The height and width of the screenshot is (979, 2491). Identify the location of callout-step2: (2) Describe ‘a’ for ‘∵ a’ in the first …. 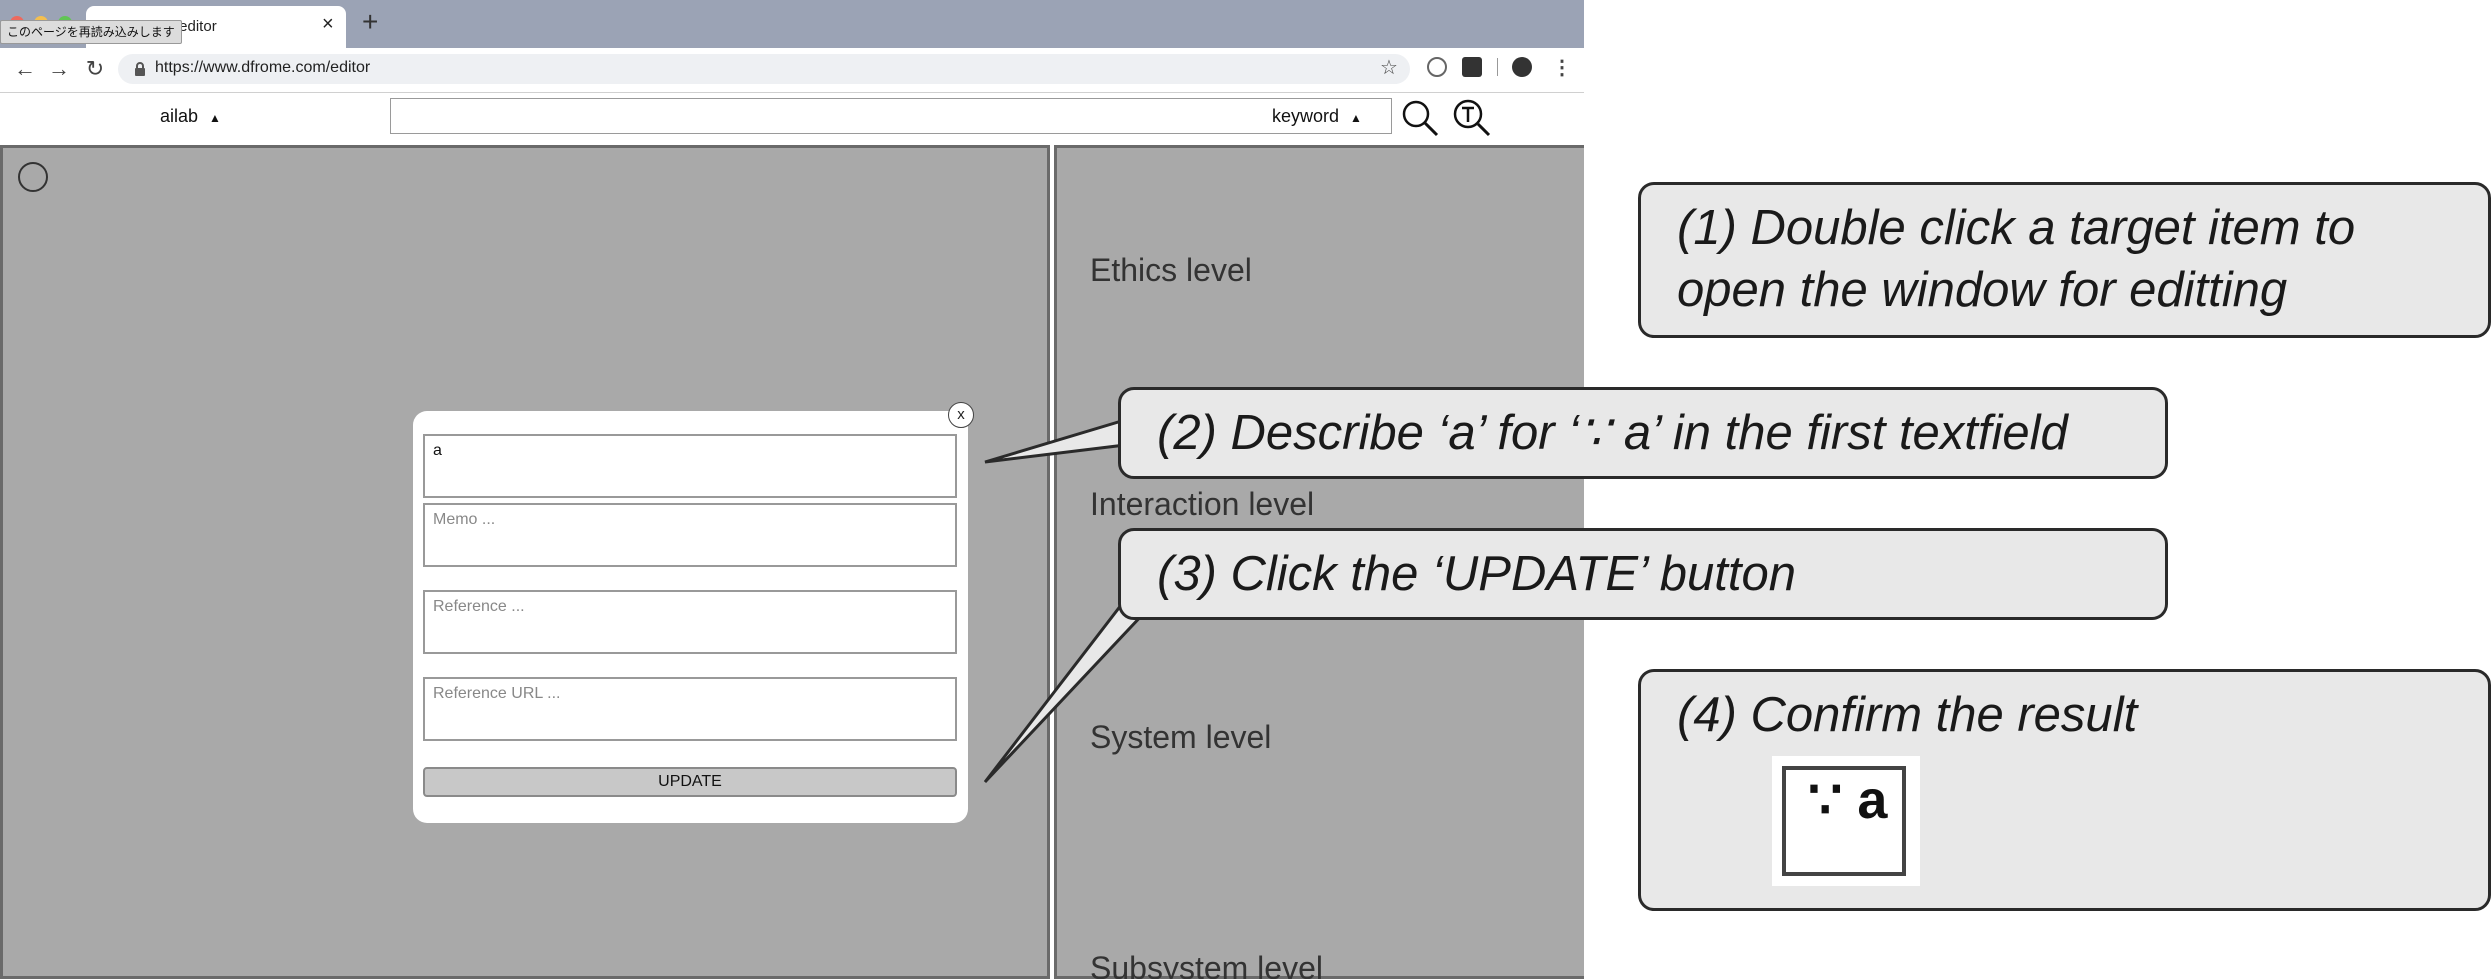
(1643, 433).